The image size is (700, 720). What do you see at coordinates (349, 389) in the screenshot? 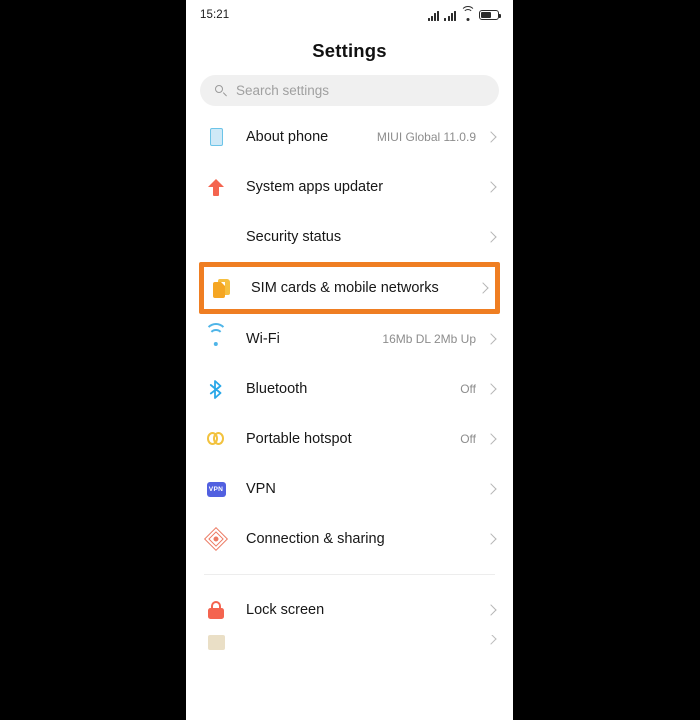
I see `list-item-bluetooth: Bluetooth Off` at bounding box center [349, 389].